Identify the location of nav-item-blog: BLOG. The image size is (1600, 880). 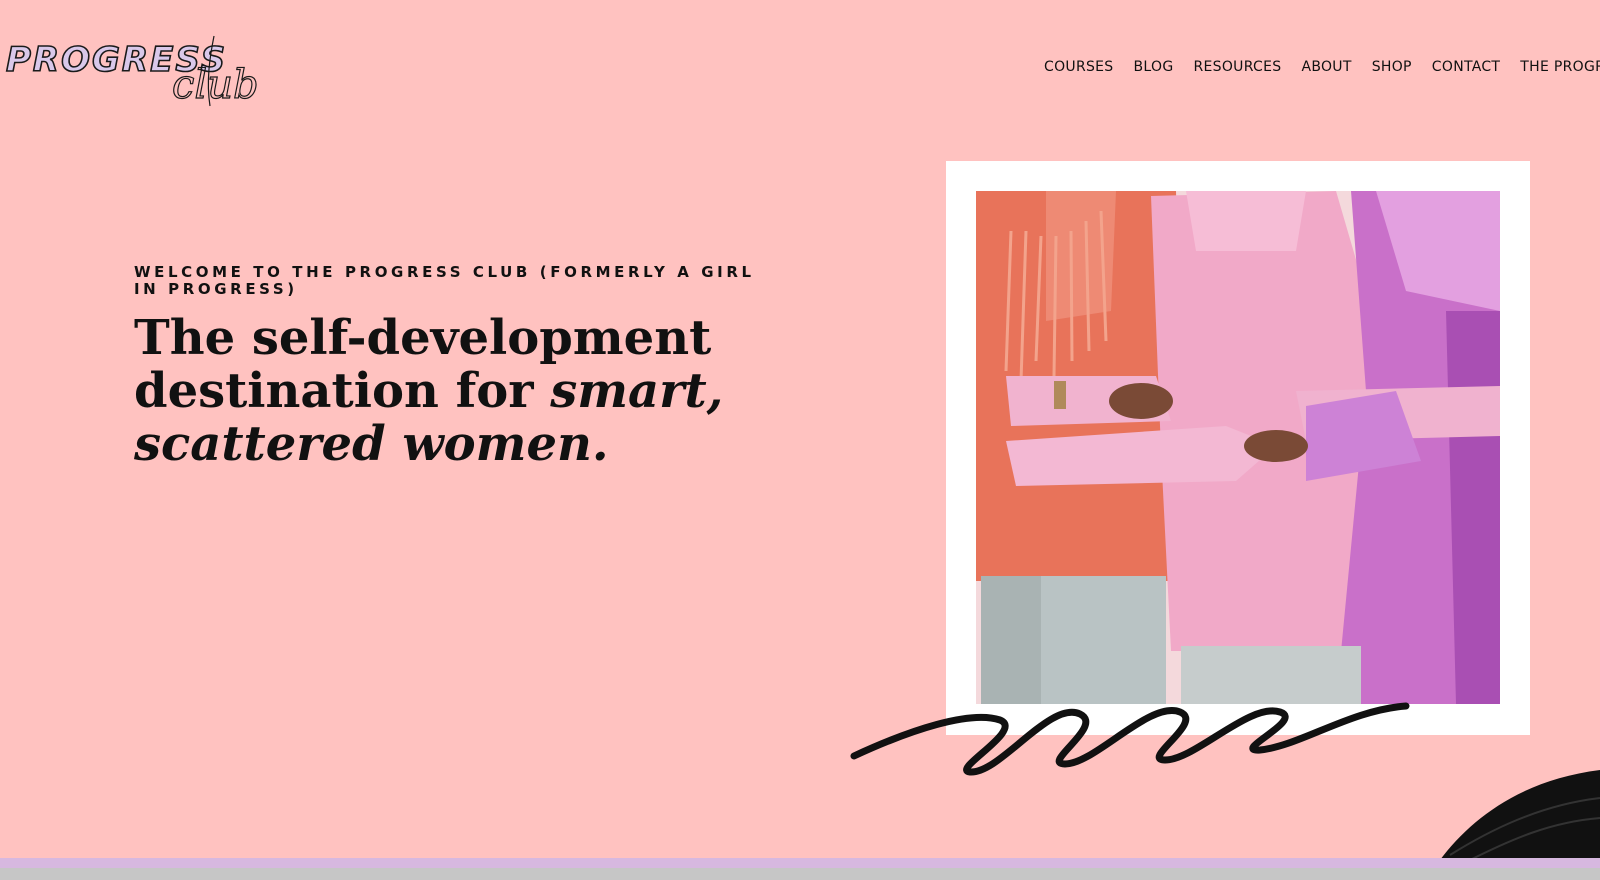
(1154, 67).